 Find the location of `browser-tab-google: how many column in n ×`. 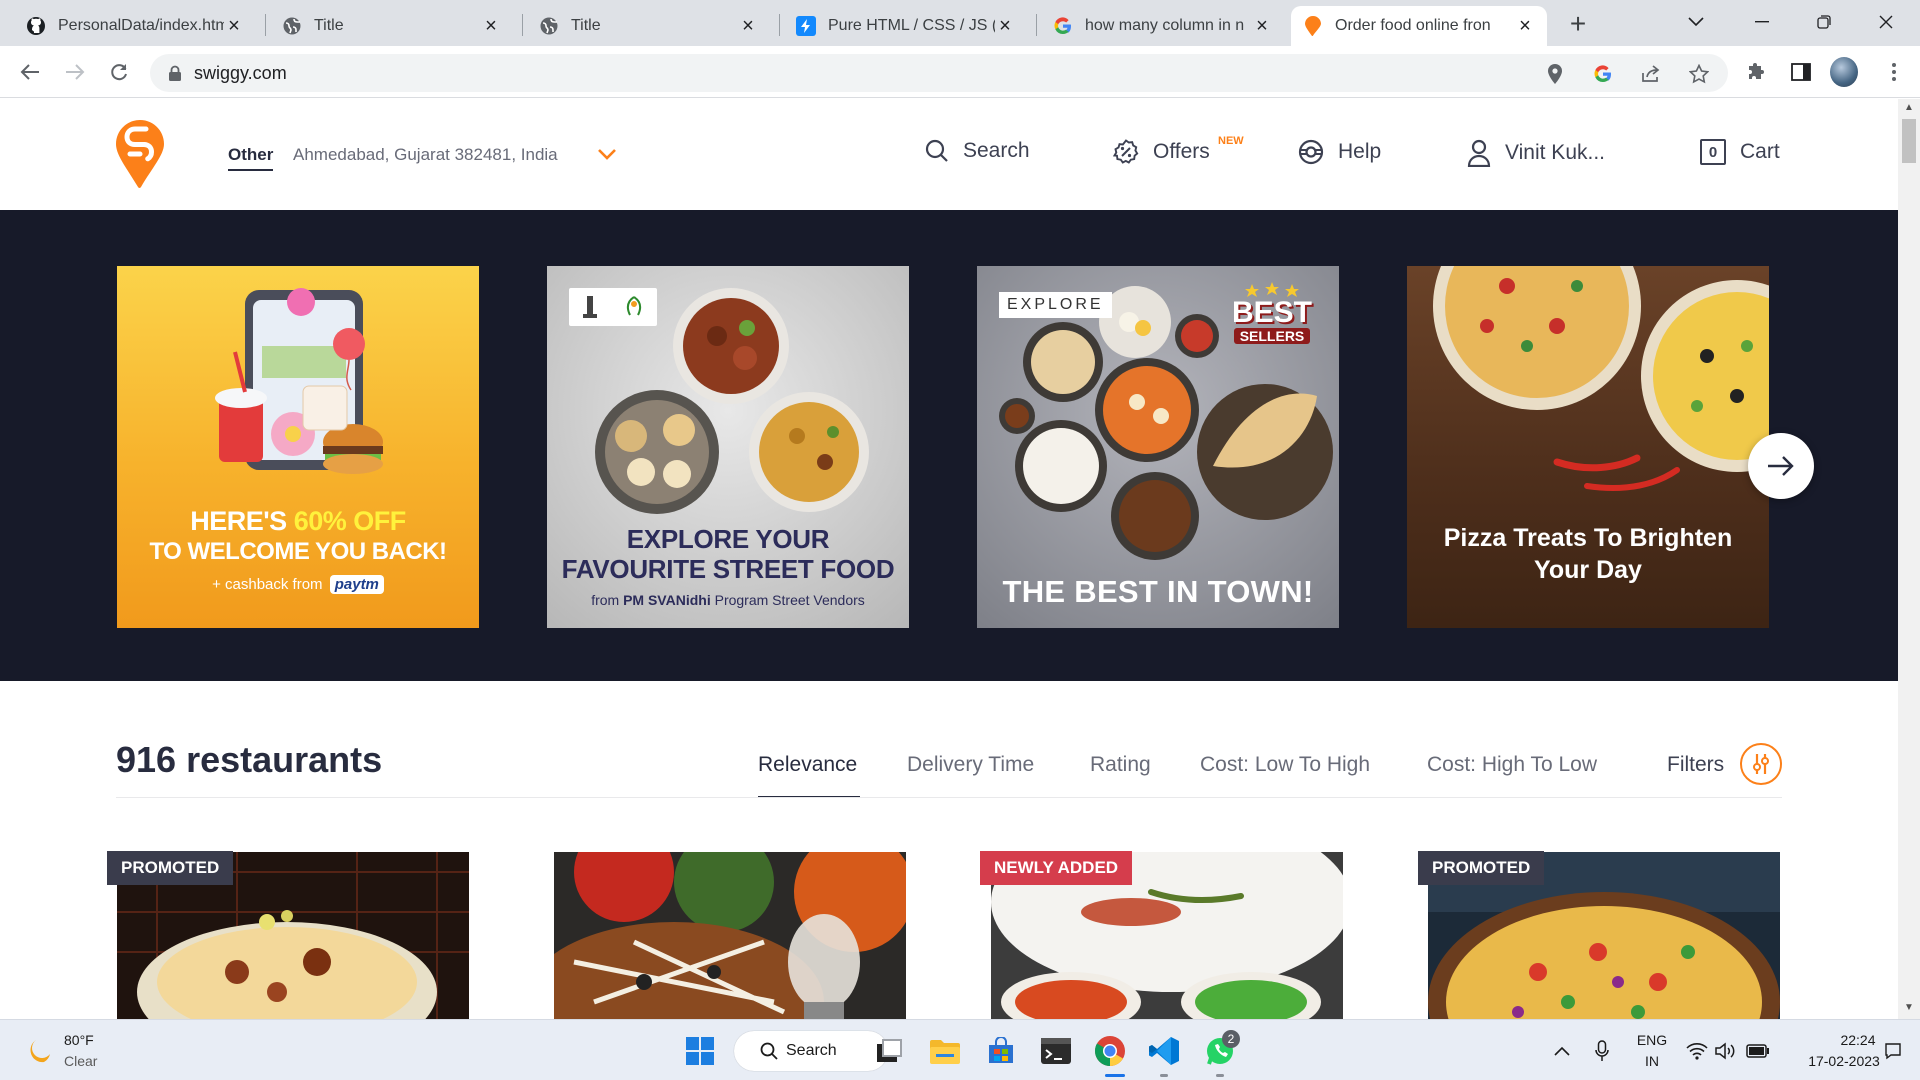

browser-tab-google: how many column in n × is located at coordinates (1162, 26).